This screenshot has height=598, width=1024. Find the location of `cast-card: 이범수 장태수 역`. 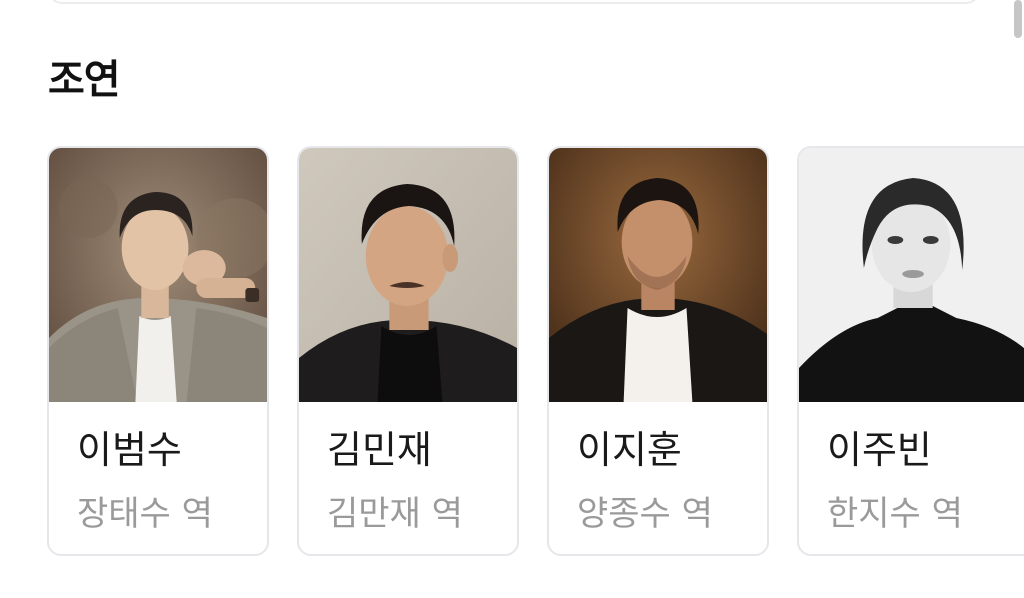

cast-card: 이범수 장태수 역 is located at coordinates (158, 351).